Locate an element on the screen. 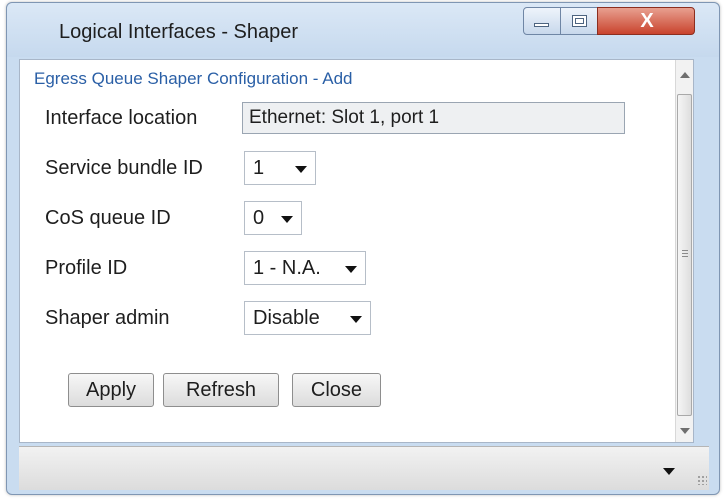 The height and width of the screenshot is (503, 726). maximize-icon is located at coordinates (579, 21).